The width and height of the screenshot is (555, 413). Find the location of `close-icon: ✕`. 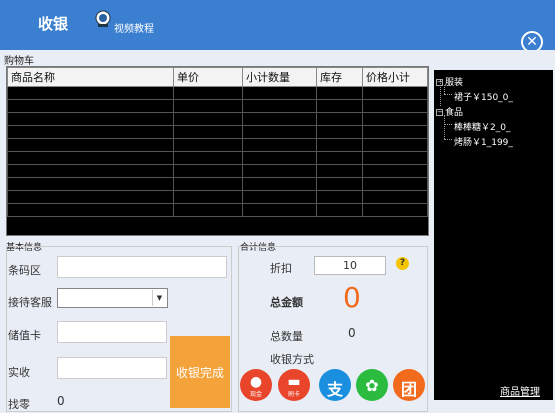

close-icon: ✕ is located at coordinates (532, 42).